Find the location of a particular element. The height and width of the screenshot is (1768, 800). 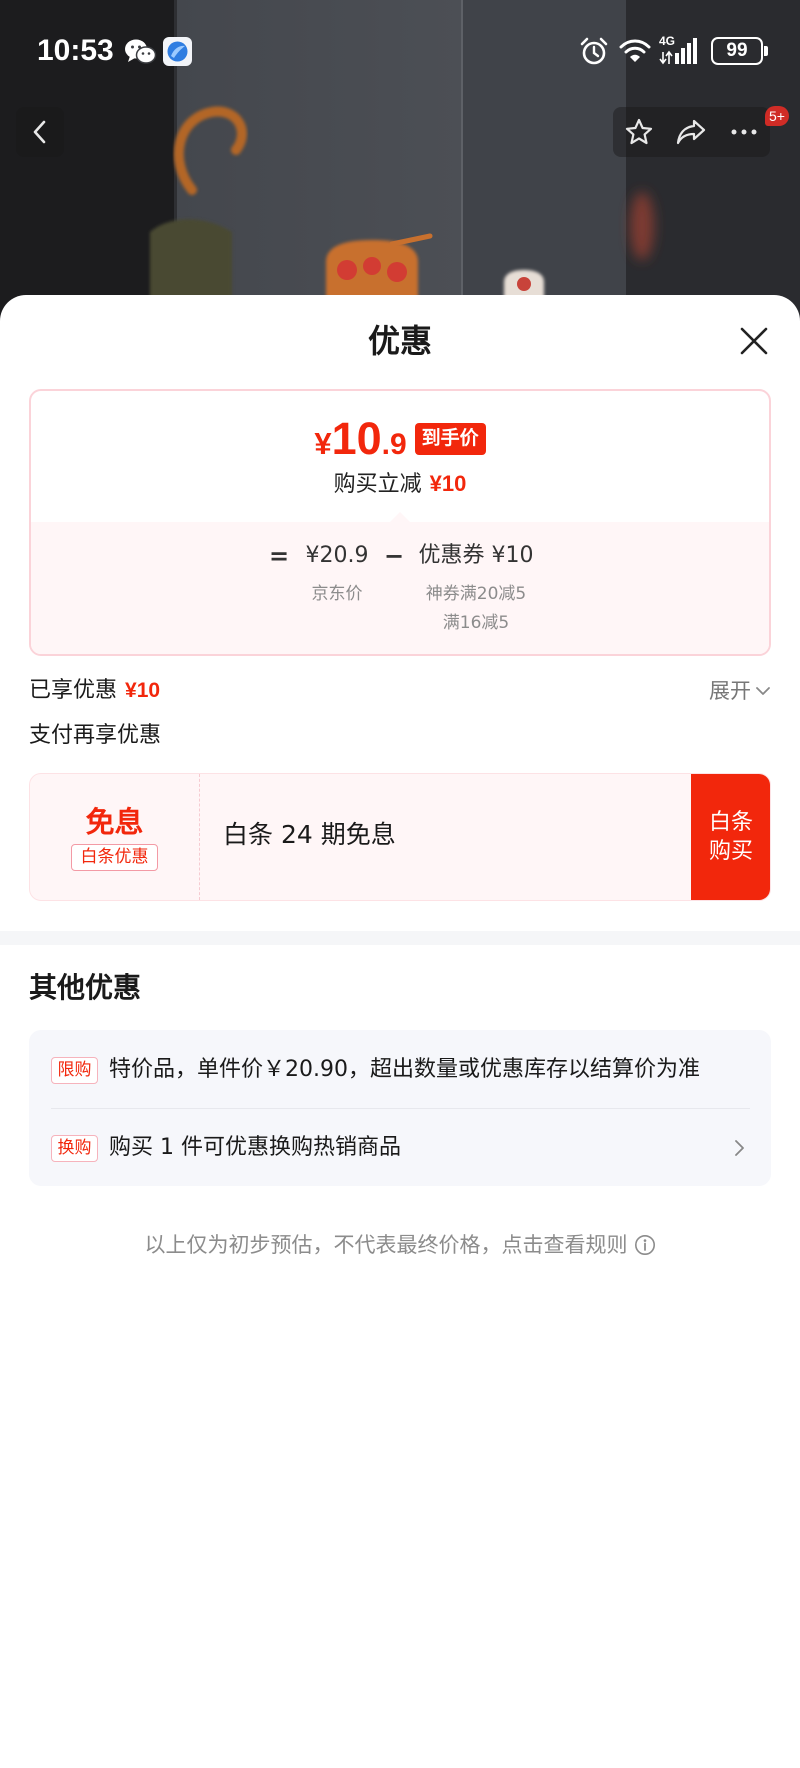

baitiao-divider is located at coordinates (199, 837).